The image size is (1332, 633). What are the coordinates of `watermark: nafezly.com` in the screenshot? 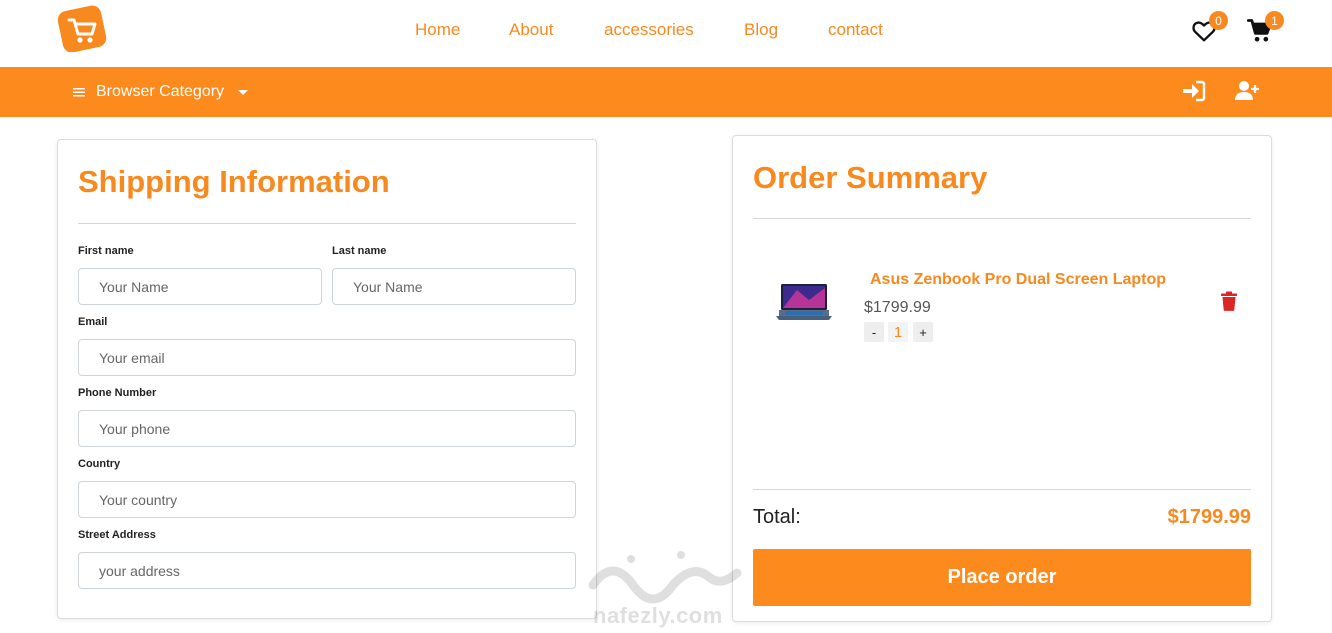 It's located at (665, 587).